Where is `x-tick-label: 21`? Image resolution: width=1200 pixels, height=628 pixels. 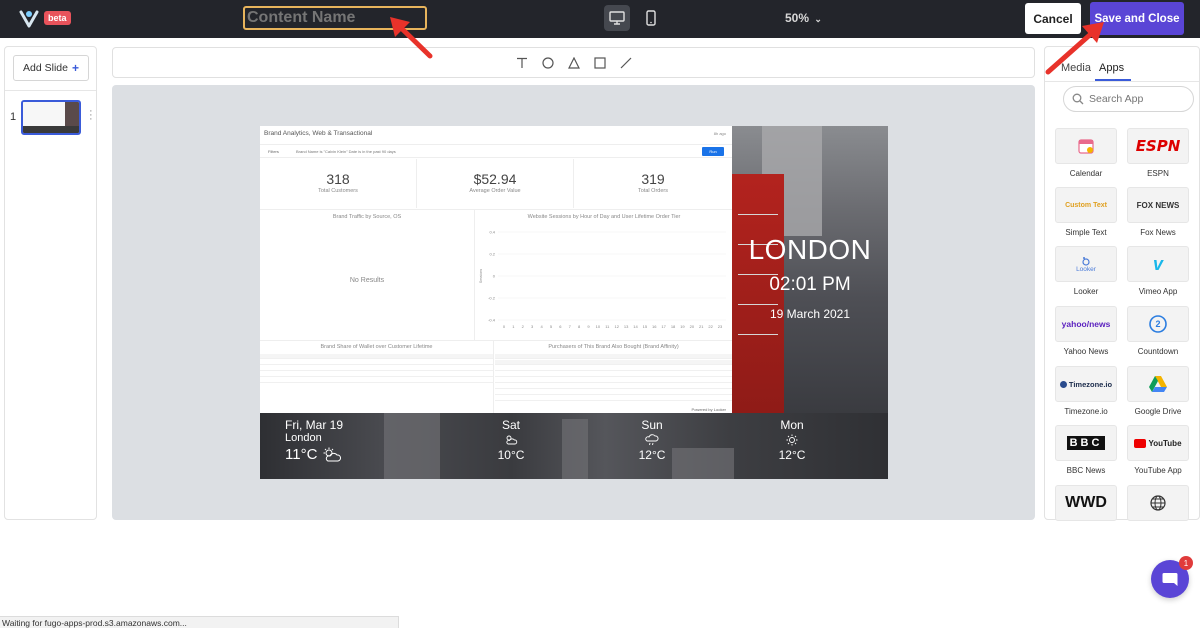
x-tick-label: 21 is located at coordinates (701, 326).